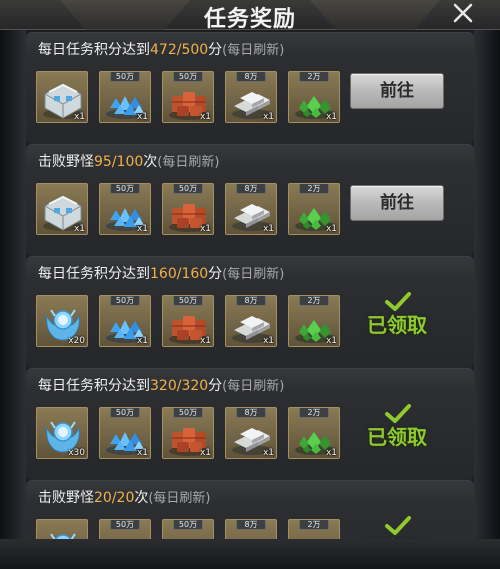 The image size is (500, 569). What do you see at coordinates (76, 341) in the screenshot?
I see `reward-count: x20` at bounding box center [76, 341].